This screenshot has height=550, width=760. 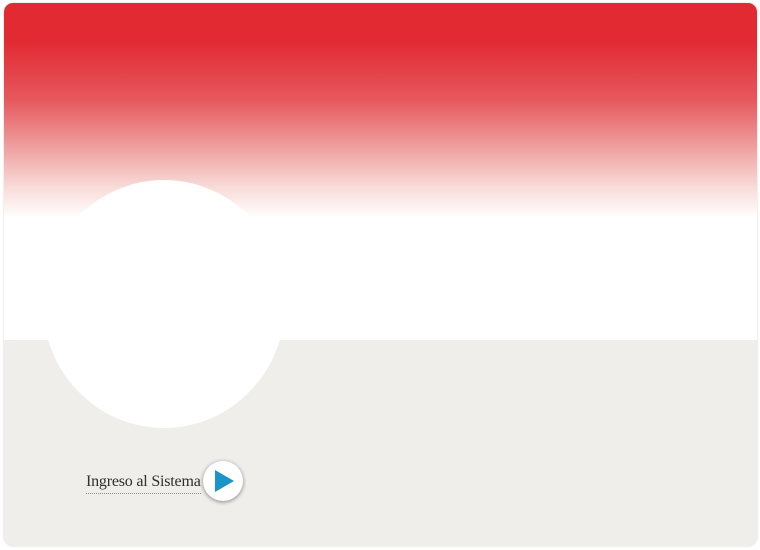 I want to click on system-login-label: Ingreso al Sistema, so click(x=143, y=483).